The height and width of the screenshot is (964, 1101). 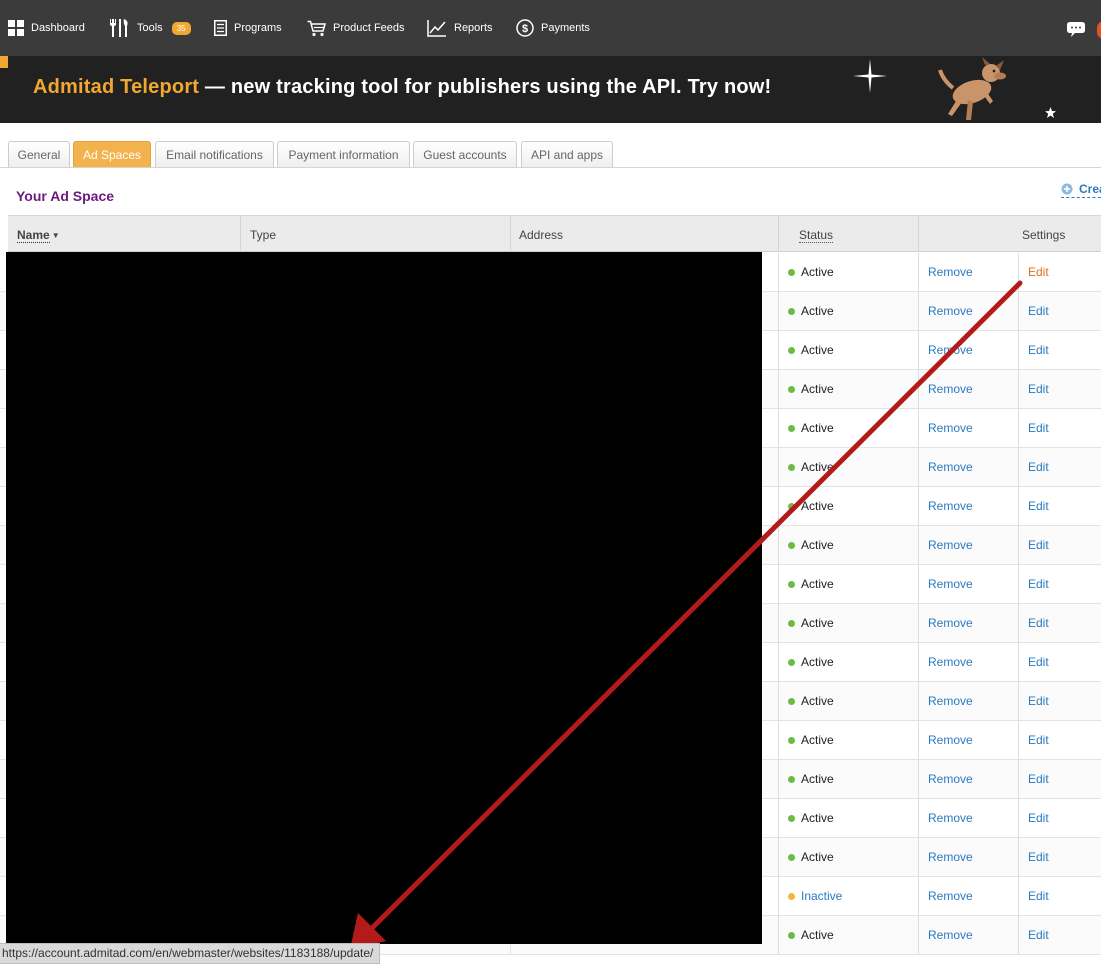 What do you see at coordinates (16, 28) in the screenshot?
I see `grid-icon` at bounding box center [16, 28].